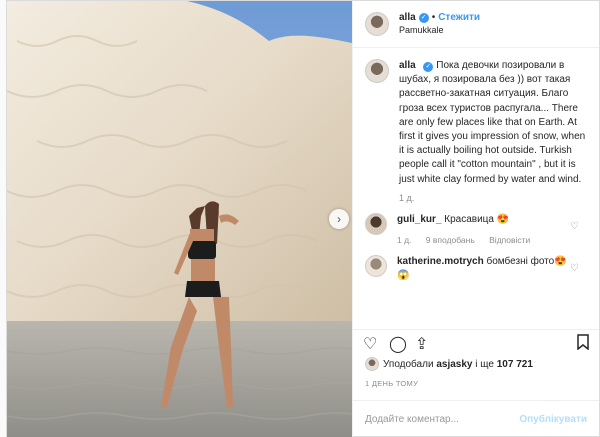  I want to click on action-bar: ♡ ◯ ⇪, so click(476, 343).